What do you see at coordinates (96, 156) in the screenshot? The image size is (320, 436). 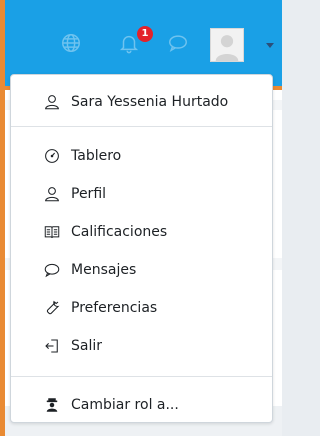 I see `menu-item-label: Tablero` at bounding box center [96, 156].